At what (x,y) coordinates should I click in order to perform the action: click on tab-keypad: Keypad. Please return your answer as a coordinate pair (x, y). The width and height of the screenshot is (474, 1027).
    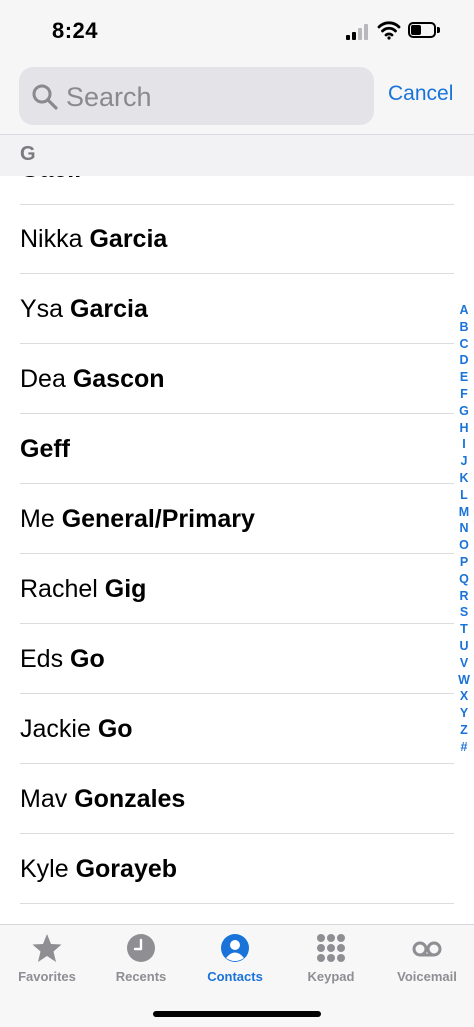
    Looking at the image, I should click on (331, 960).